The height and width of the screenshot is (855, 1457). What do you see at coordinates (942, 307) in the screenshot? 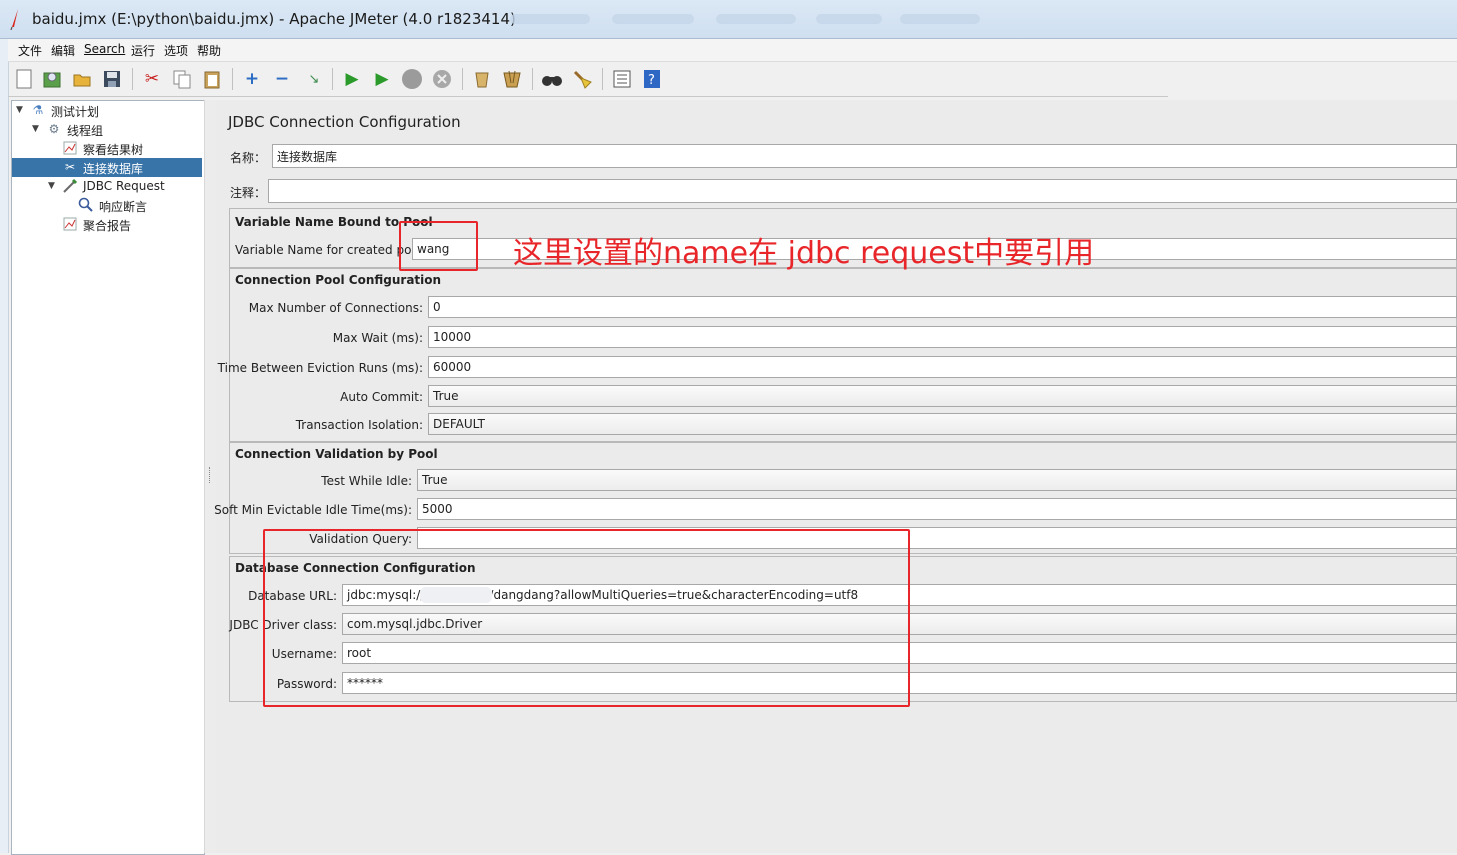
I see `max-connections-input: 0` at bounding box center [942, 307].